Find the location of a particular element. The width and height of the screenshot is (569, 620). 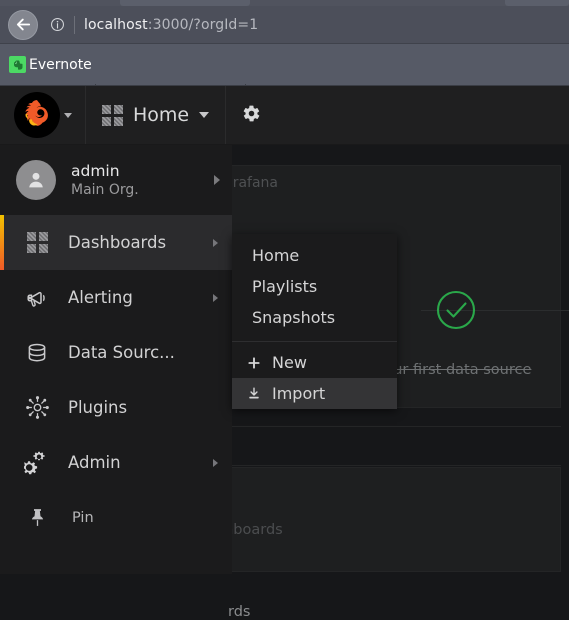

submenu-item-new: New is located at coordinates (314, 362).